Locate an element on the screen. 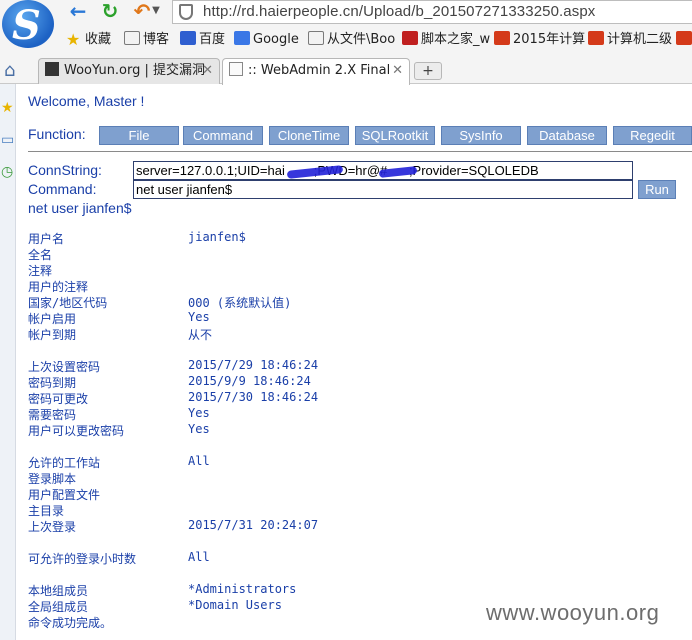 This screenshot has height=640, width=692. refresh-icon: ↻ is located at coordinates (110, 11).